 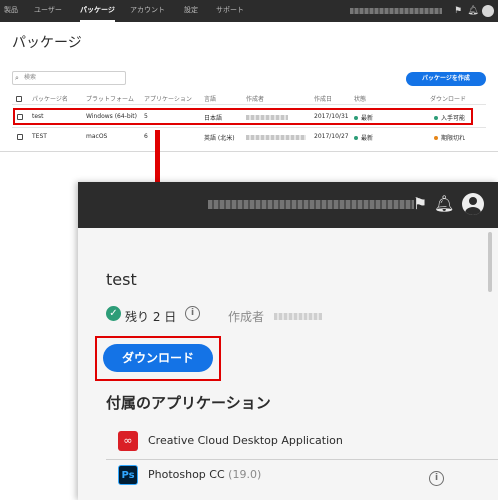 I want to click on package-title: test, so click(x=121, y=279).